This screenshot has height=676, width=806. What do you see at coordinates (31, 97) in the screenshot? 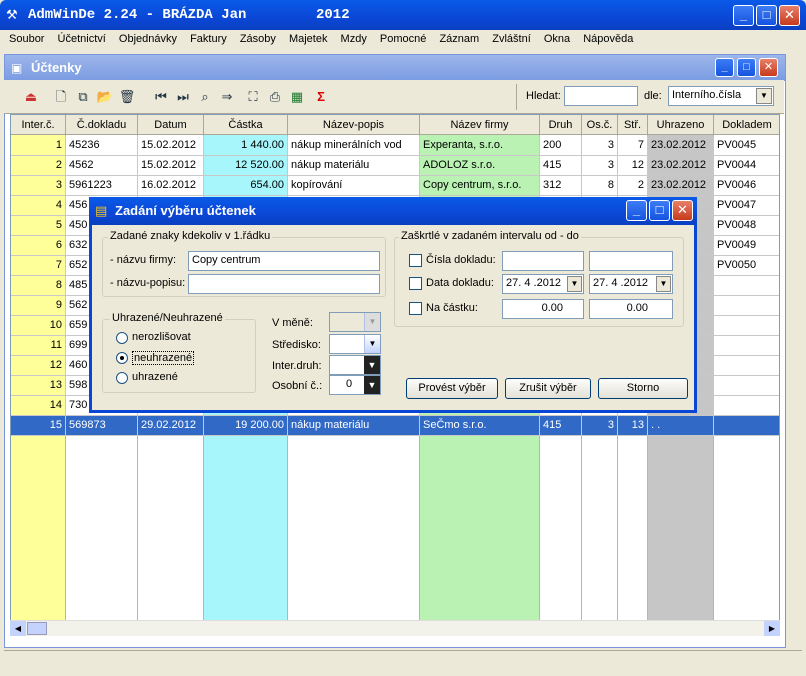
I see `exit-icon: ⏏` at bounding box center [31, 97].